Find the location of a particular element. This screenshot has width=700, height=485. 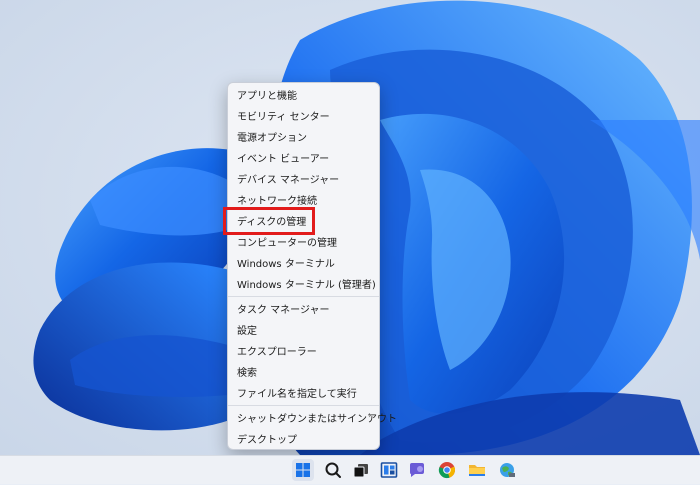

menu-item-label: タスク マネージャー is located at coordinates (283, 310).